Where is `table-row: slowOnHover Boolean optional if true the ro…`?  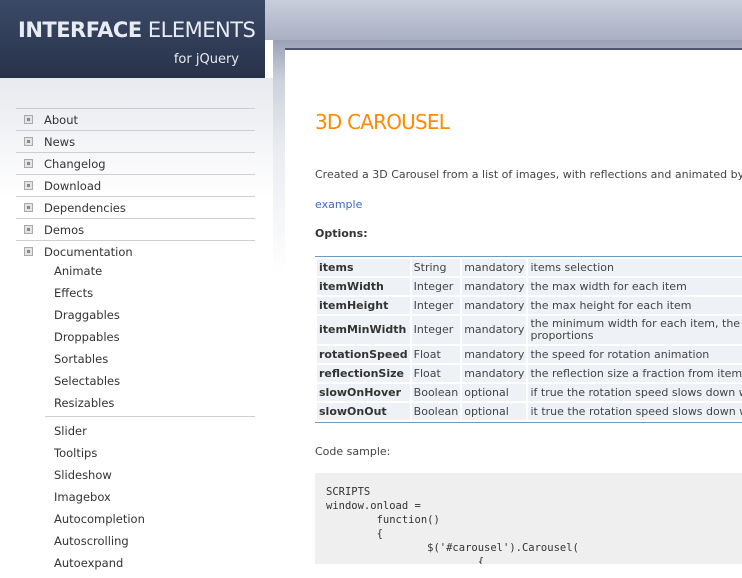 table-row: slowOnHover Boolean optional if true the ro… is located at coordinates (529, 392).